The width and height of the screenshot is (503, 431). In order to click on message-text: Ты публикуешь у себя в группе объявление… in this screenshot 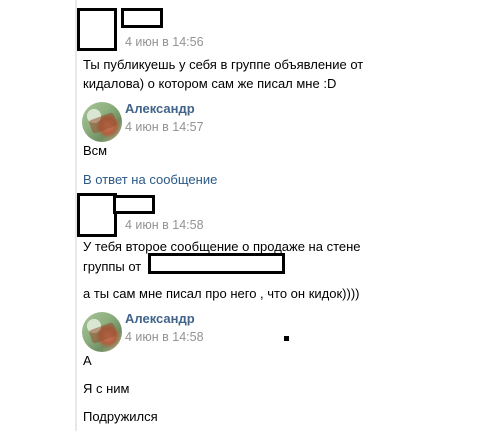, I will do `click(223, 64)`.